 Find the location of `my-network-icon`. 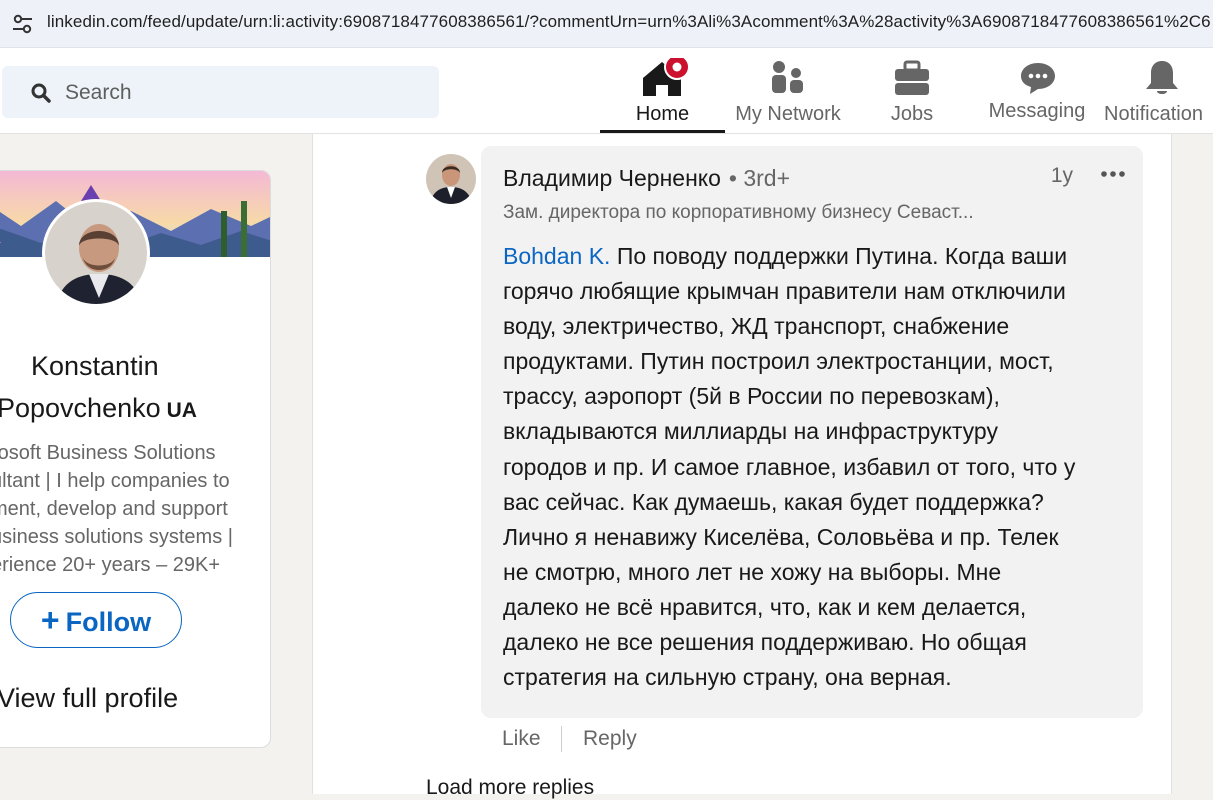

my-network-icon is located at coordinates (787, 77).